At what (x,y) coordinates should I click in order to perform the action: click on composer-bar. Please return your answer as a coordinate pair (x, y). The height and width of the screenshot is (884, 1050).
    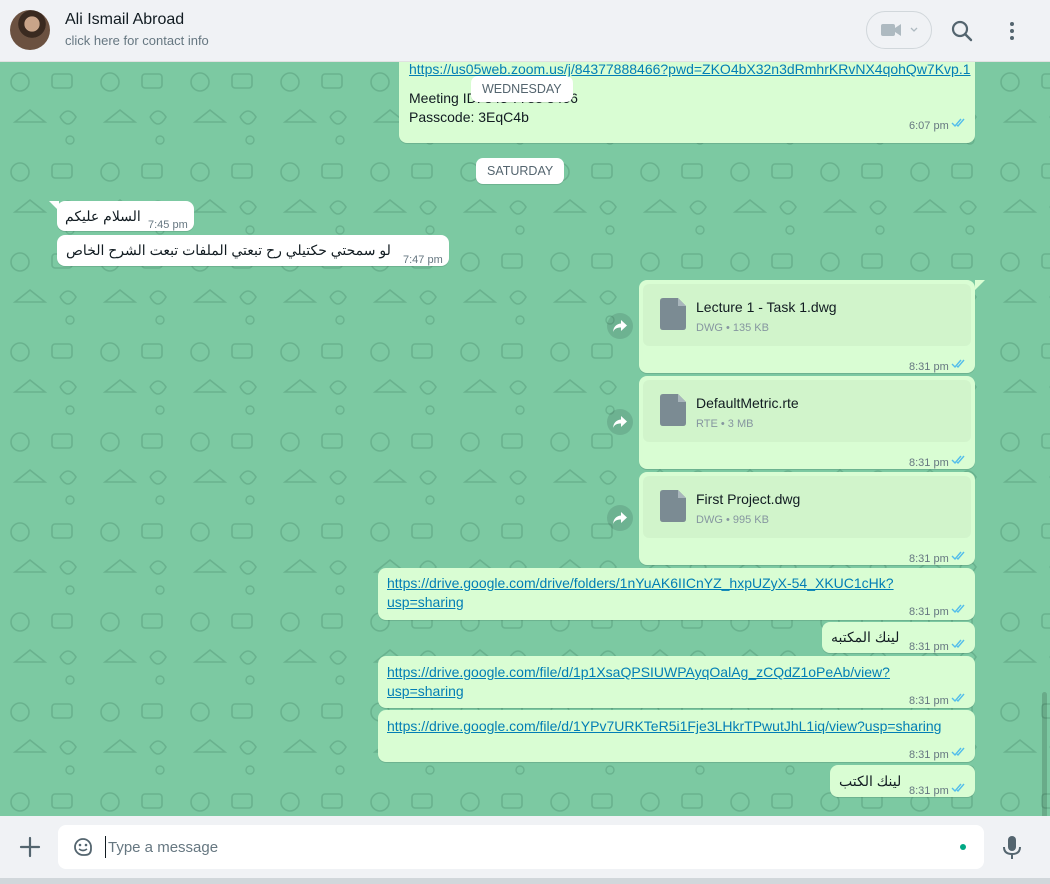
    Looking at the image, I should click on (525, 847).